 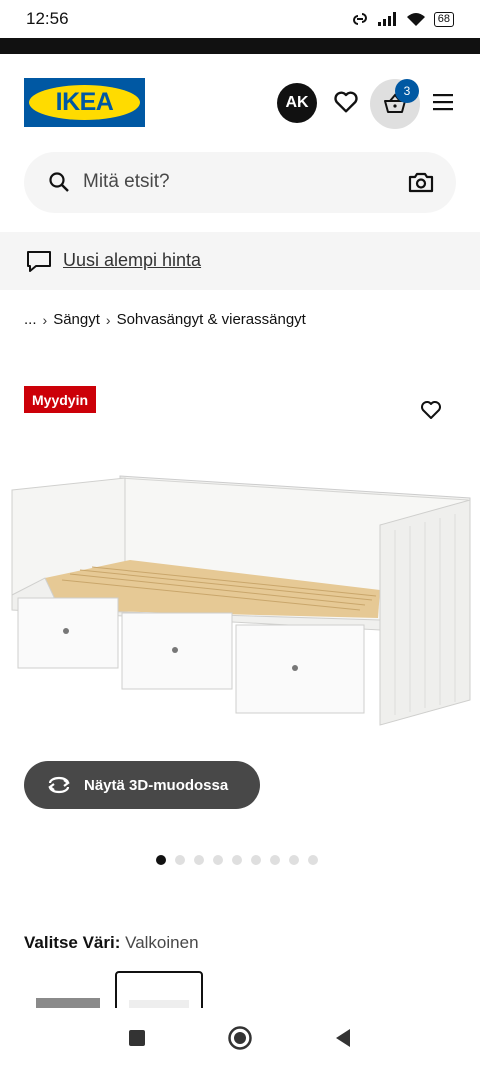 What do you see at coordinates (60, 399) in the screenshot?
I see `bestseller-badge: Myydyin` at bounding box center [60, 399].